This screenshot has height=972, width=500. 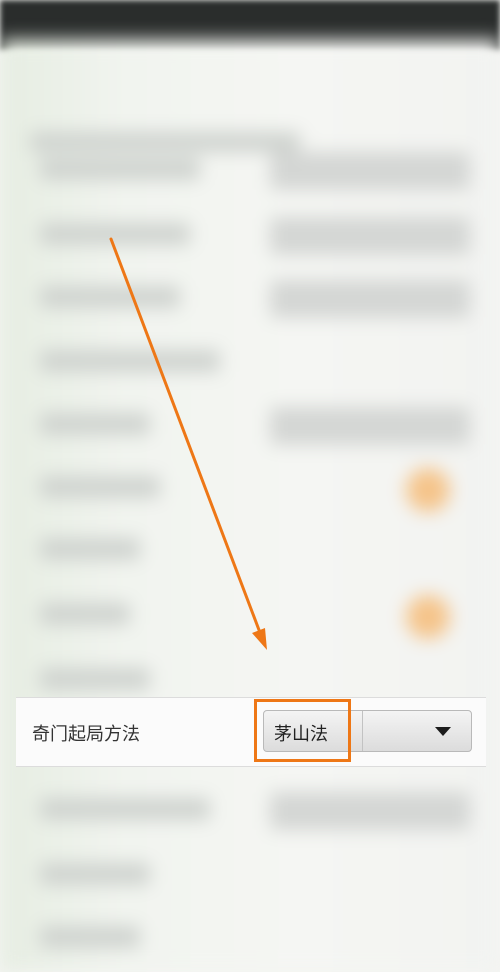 What do you see at coordinates (301, 734) in the screenshot?
I see `selected-value: 茅山法` at bounding box center [301, 734].